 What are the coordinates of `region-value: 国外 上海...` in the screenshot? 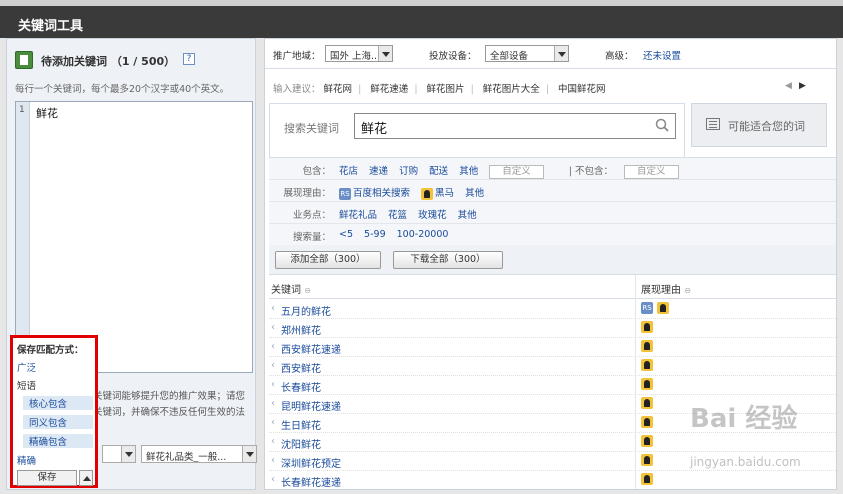 It's located at (355, 56).